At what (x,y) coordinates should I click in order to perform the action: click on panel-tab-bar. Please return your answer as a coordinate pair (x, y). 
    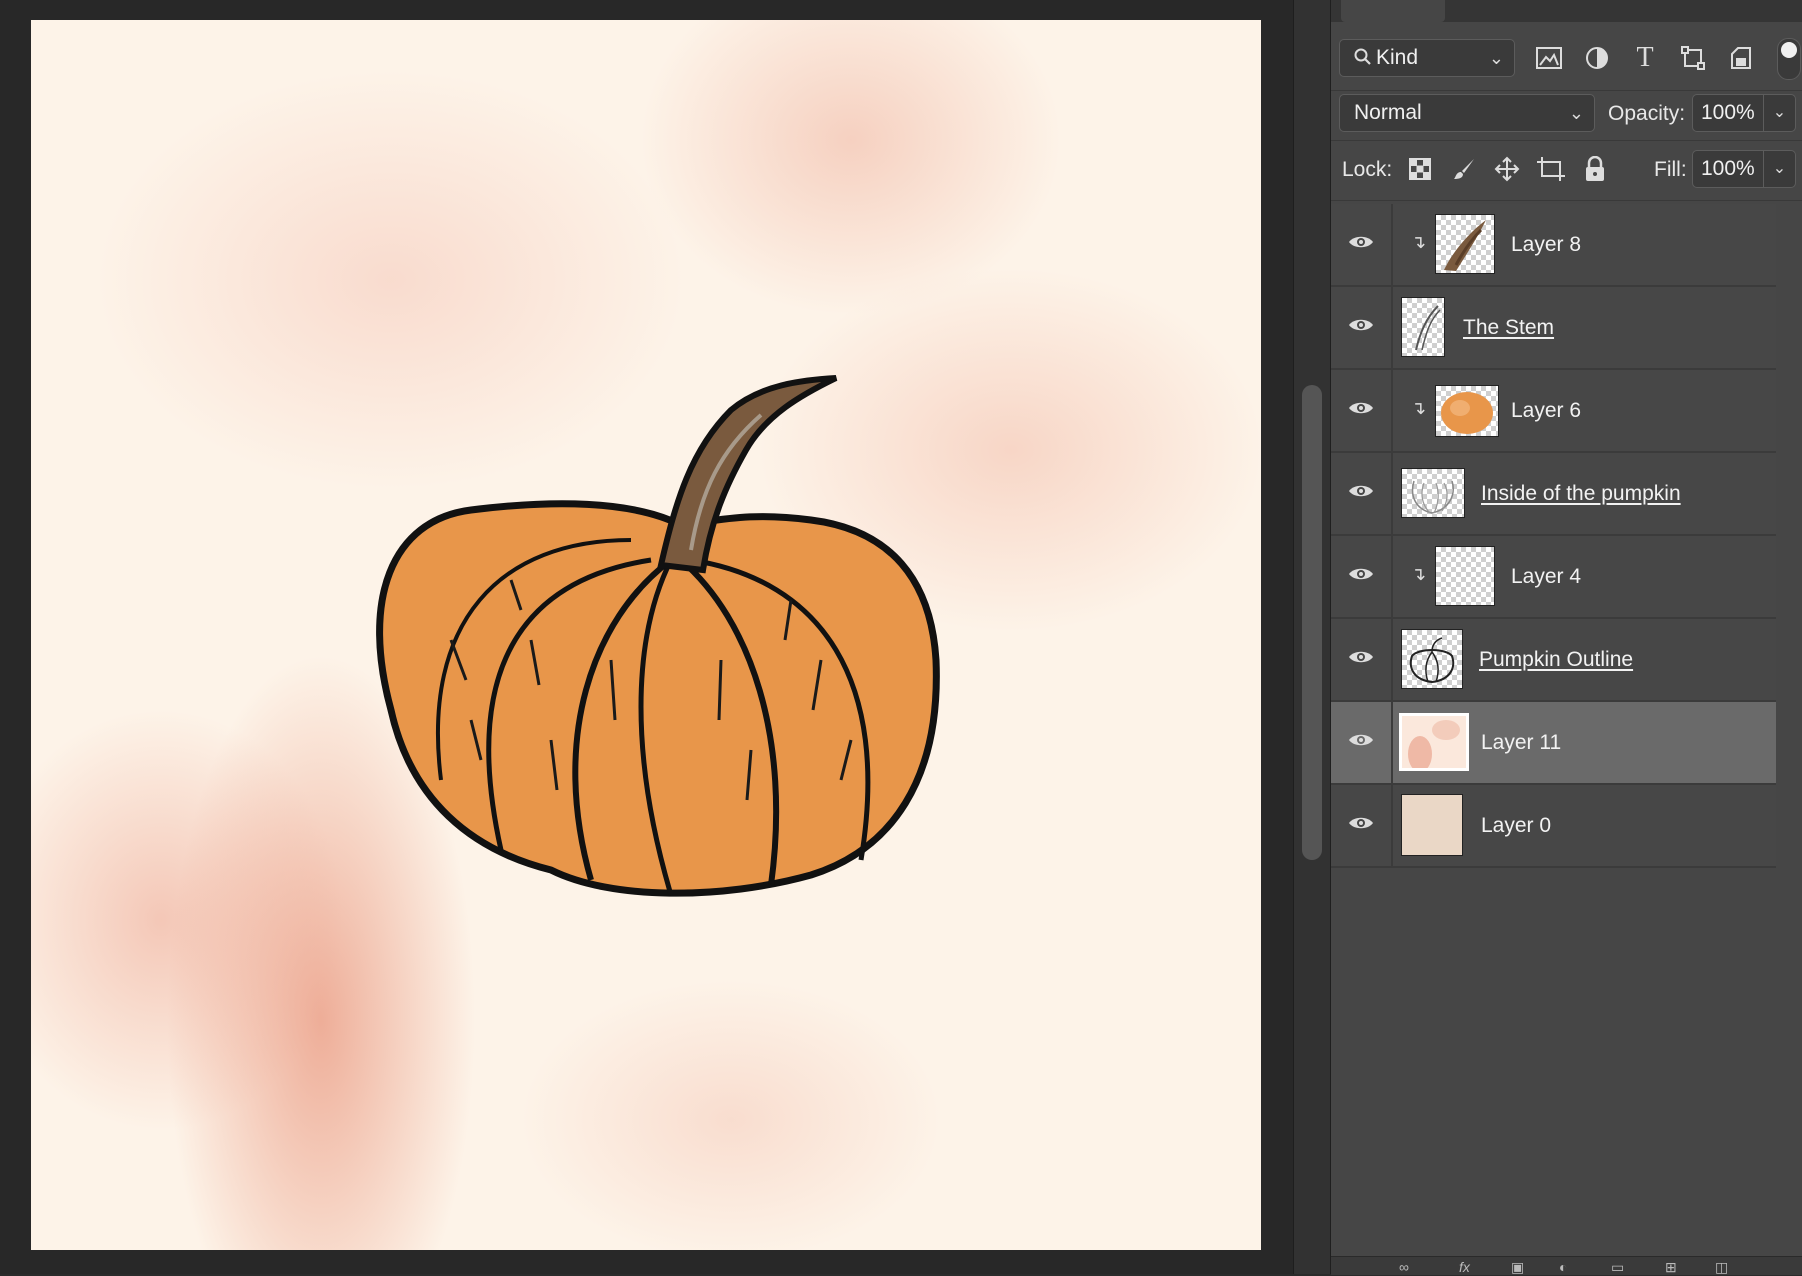
    Looking at the image, I should click on (1566, 11).